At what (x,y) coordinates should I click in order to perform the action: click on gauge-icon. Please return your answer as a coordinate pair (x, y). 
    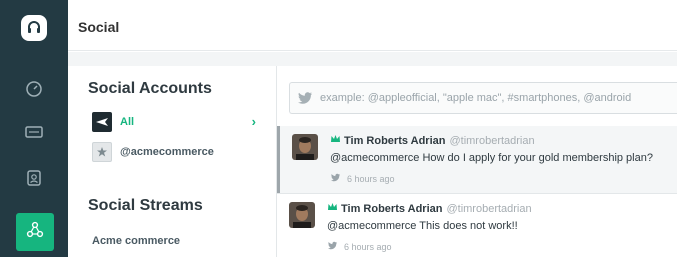
    Looking at the image, I should click on (34, 91).